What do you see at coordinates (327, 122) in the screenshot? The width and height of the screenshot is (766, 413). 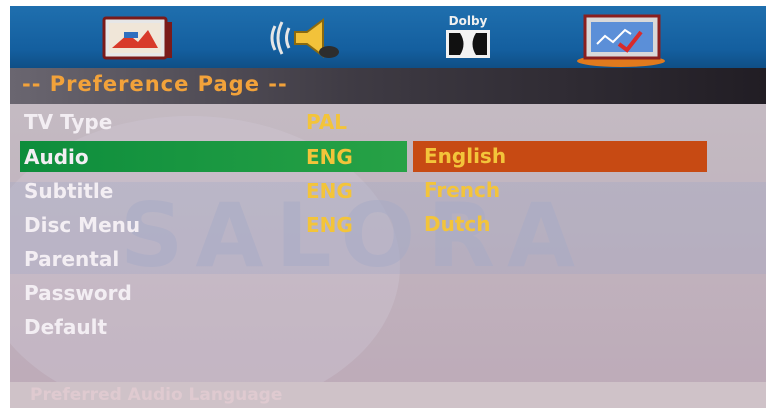 I see `menu-row-value: PAL` at bounding box center [327, 122].